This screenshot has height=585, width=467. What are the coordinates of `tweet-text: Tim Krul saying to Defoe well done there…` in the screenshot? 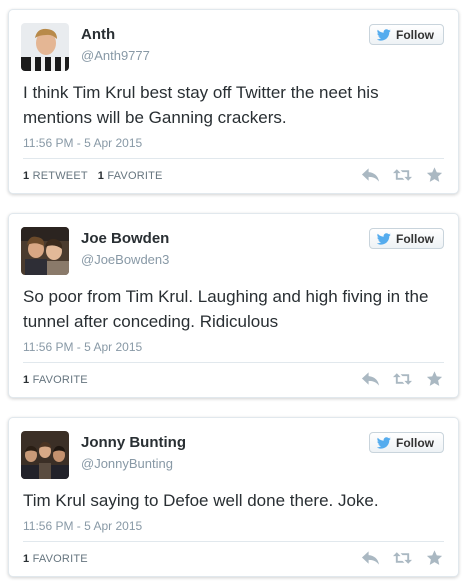 It's located at (201, 500).